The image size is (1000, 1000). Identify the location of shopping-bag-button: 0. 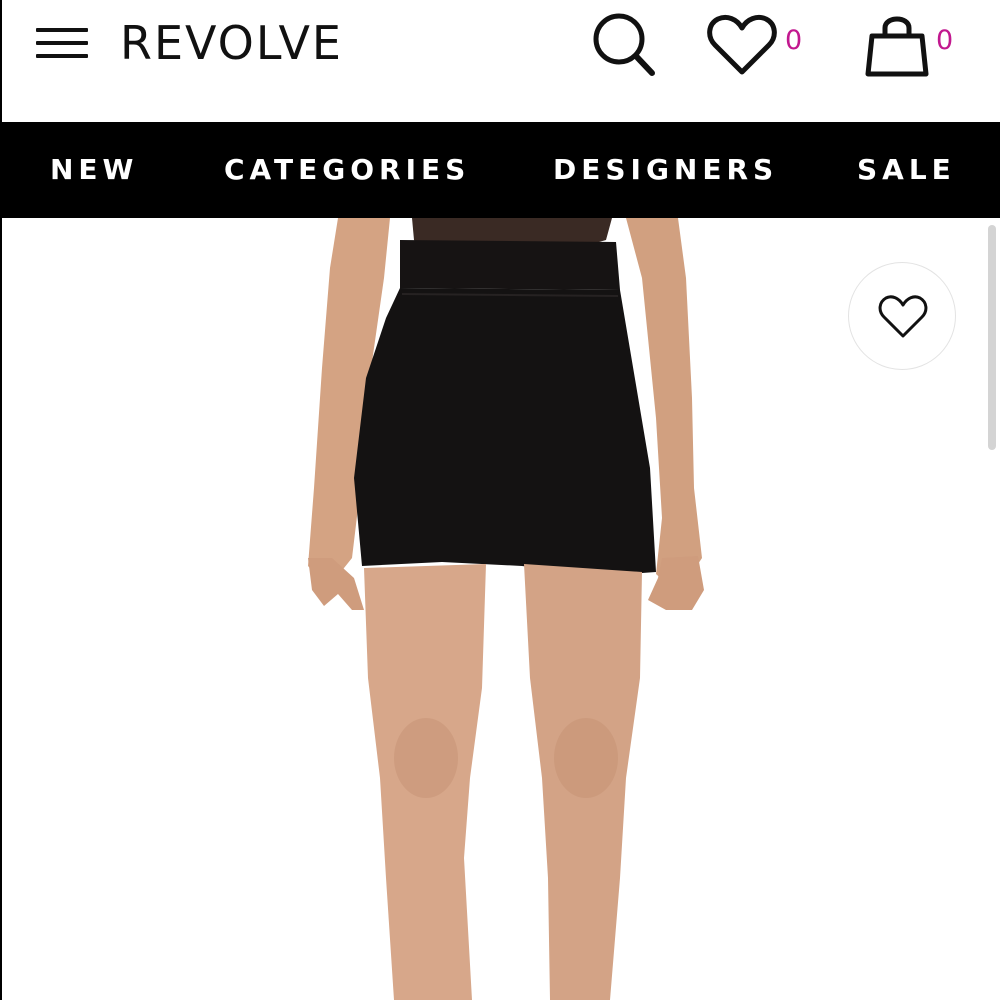
(914, 45).